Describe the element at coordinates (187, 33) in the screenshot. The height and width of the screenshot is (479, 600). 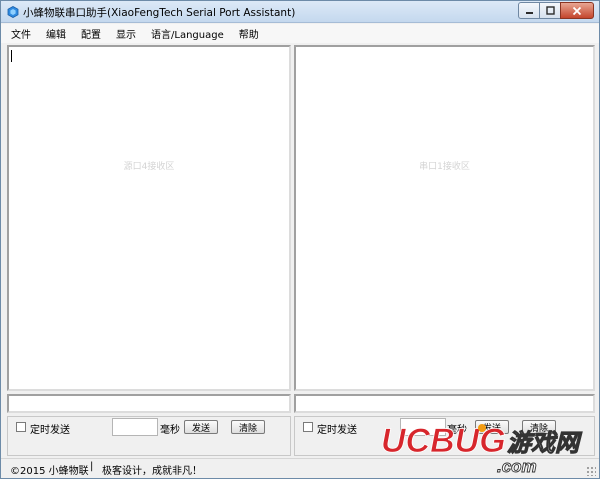
I see `menu-language: 语言/Language` at that location.